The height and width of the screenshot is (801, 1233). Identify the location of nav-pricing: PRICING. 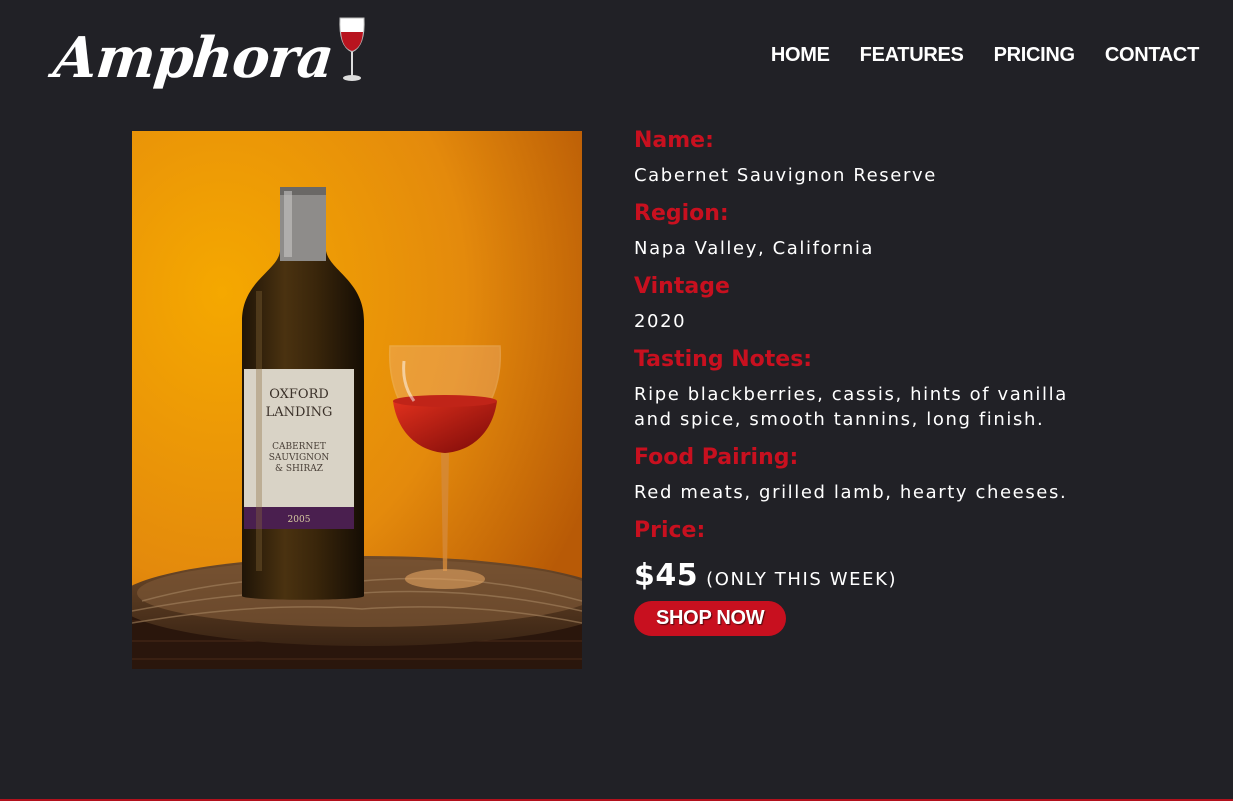
(1035, 55).